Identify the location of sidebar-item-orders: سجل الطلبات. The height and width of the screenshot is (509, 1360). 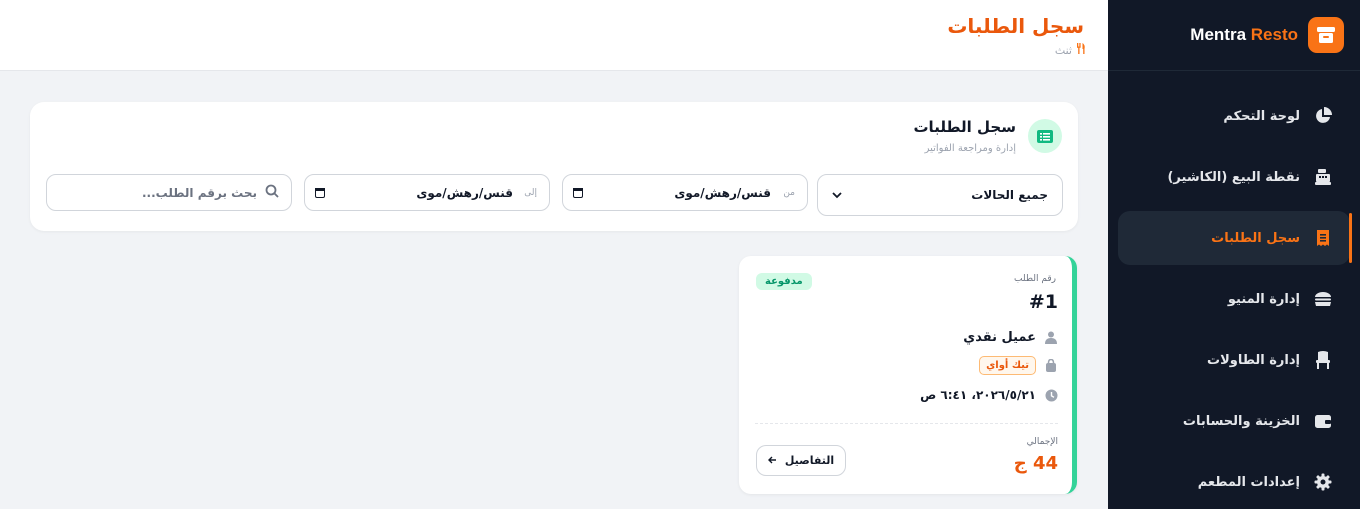
(1235, 238).